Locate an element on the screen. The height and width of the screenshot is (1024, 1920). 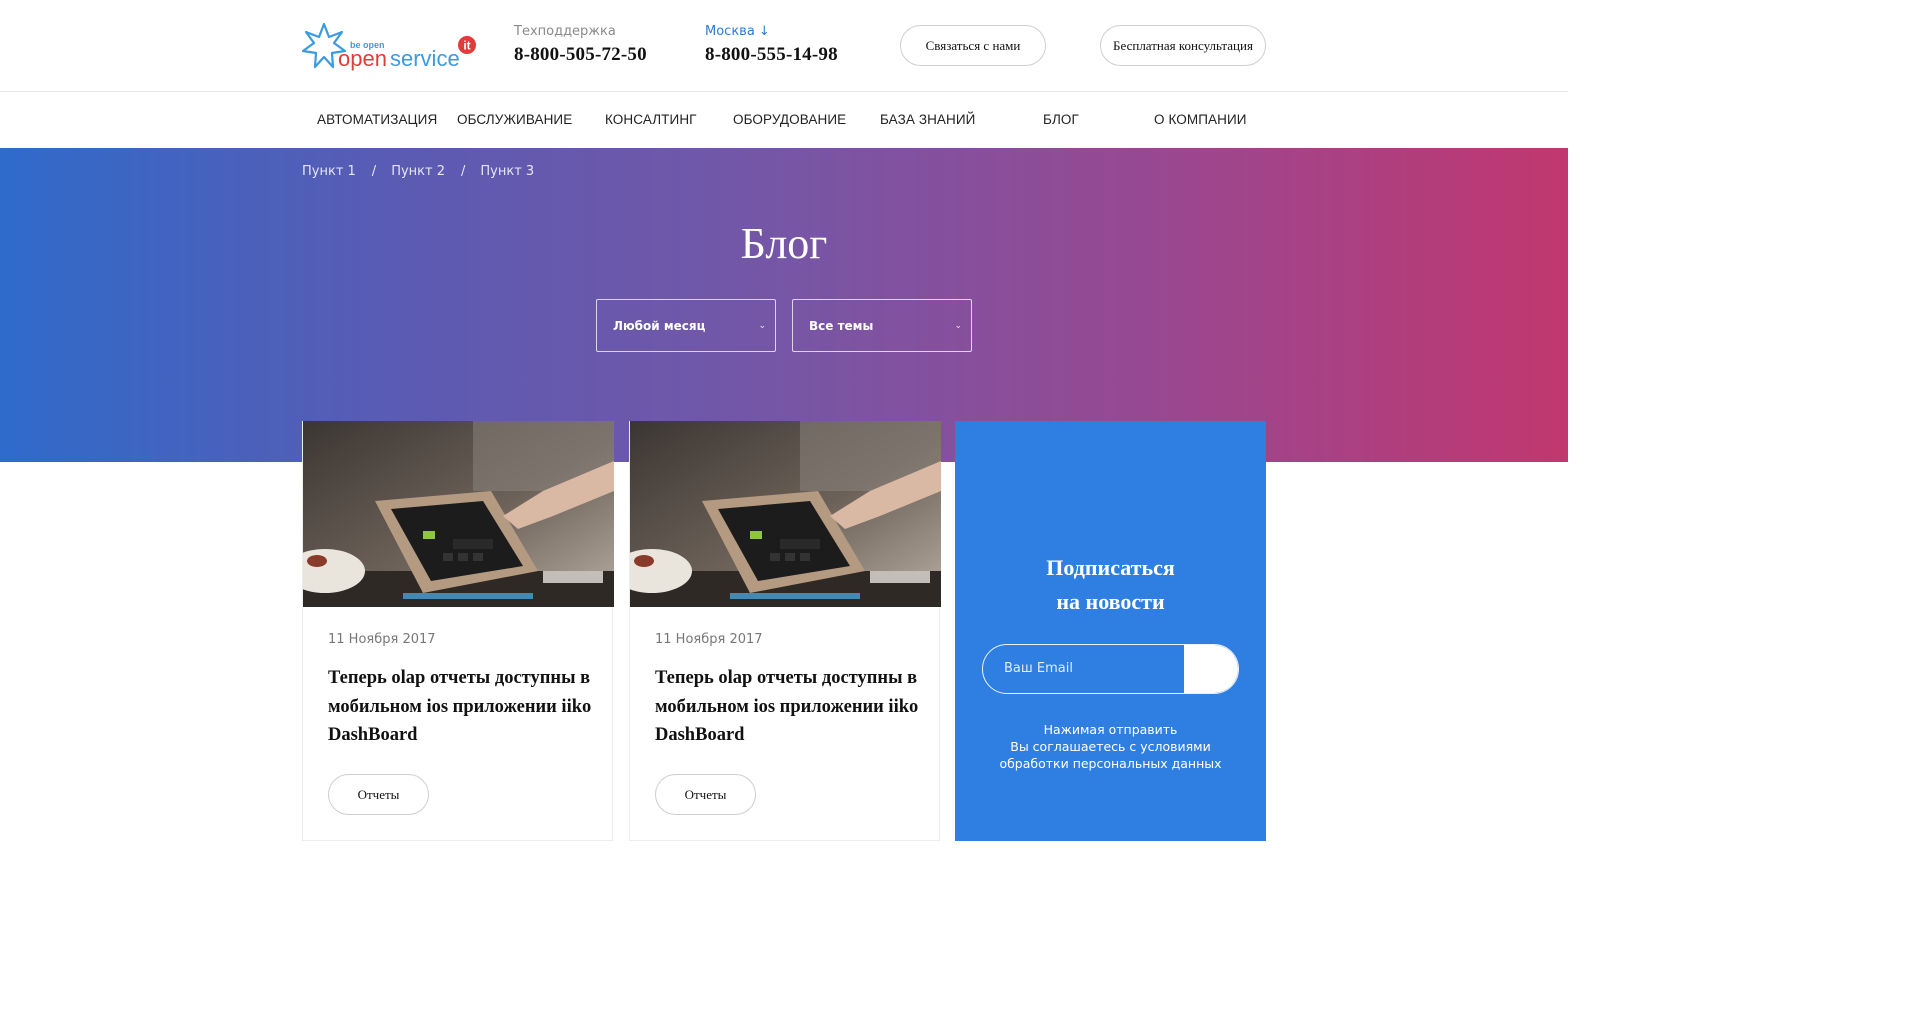
consent-note-line-2: Вы соглашаетесь с условиями is located at coordinates (1110, 746).